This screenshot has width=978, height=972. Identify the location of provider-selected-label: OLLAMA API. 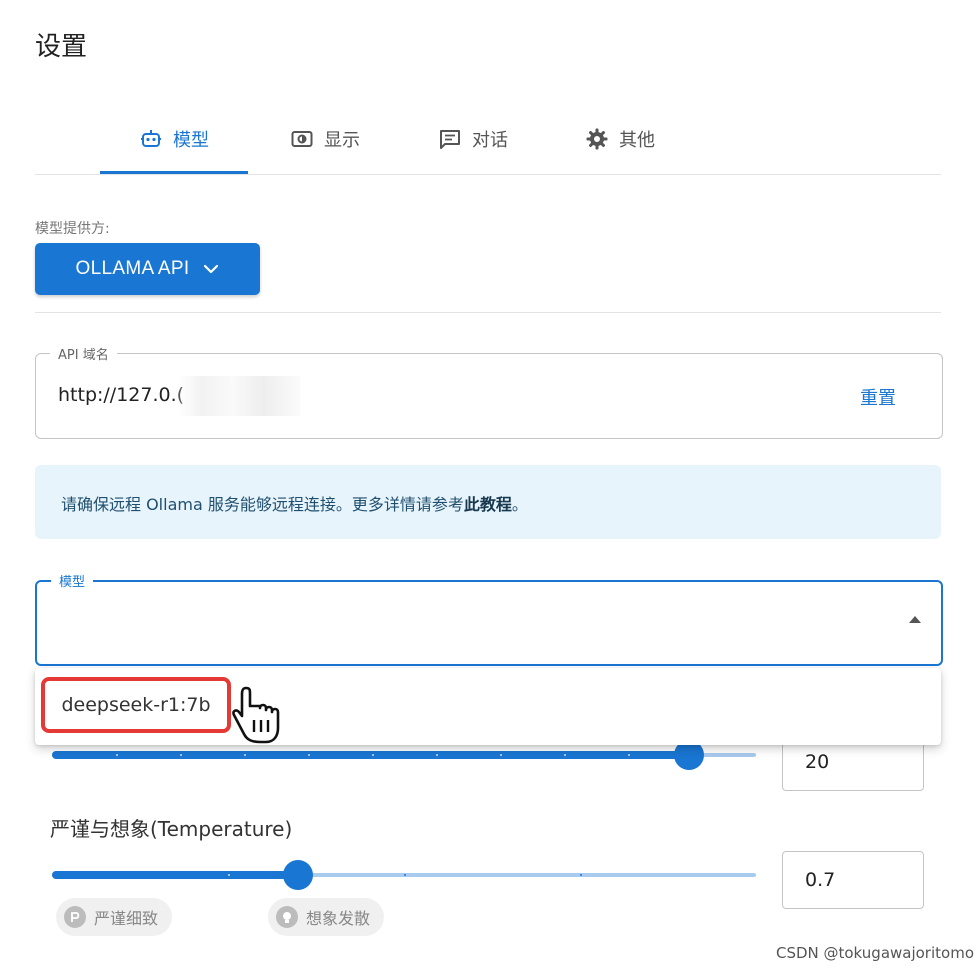
(132, 268).